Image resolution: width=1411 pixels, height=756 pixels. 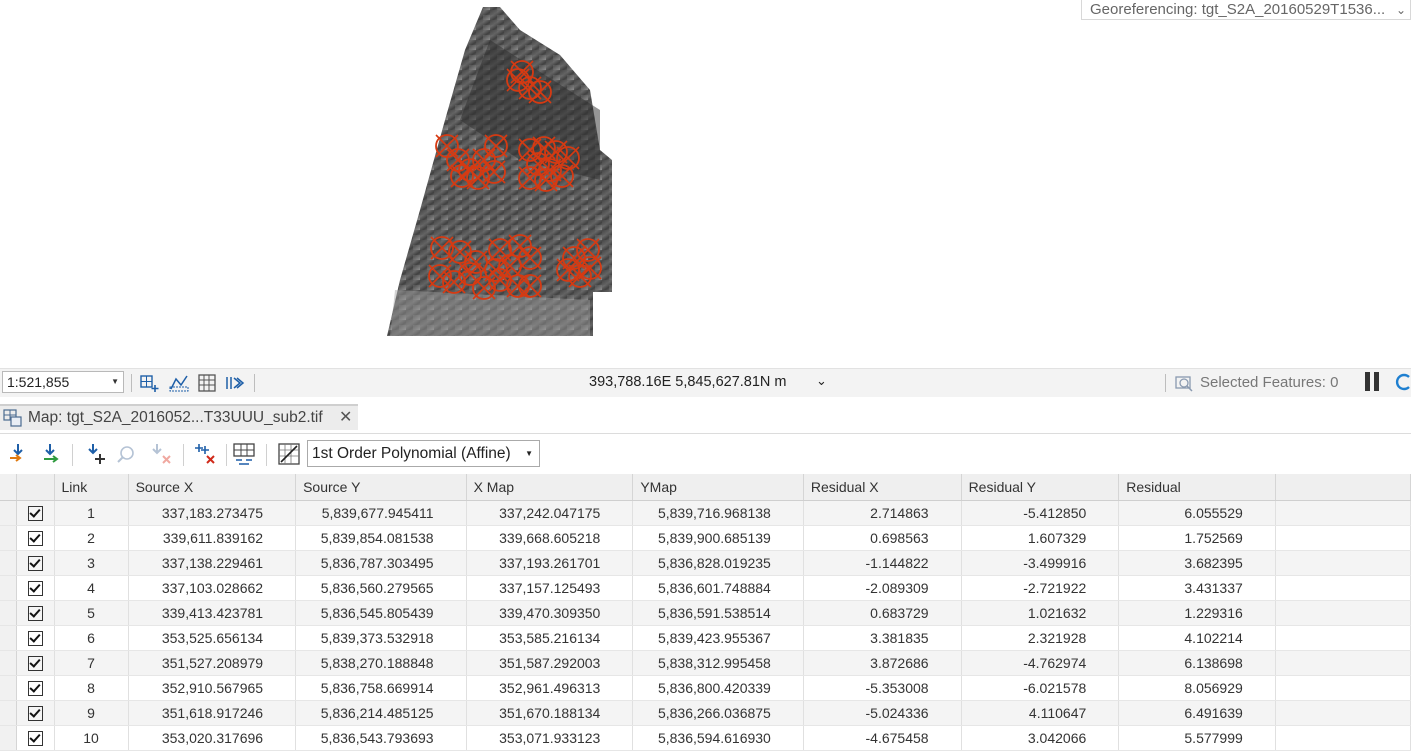 What do you see at coordinates (1197, 538) in the screenshot?
I see `residual-cell: 1.752569` at bounding box center [1197, 538].